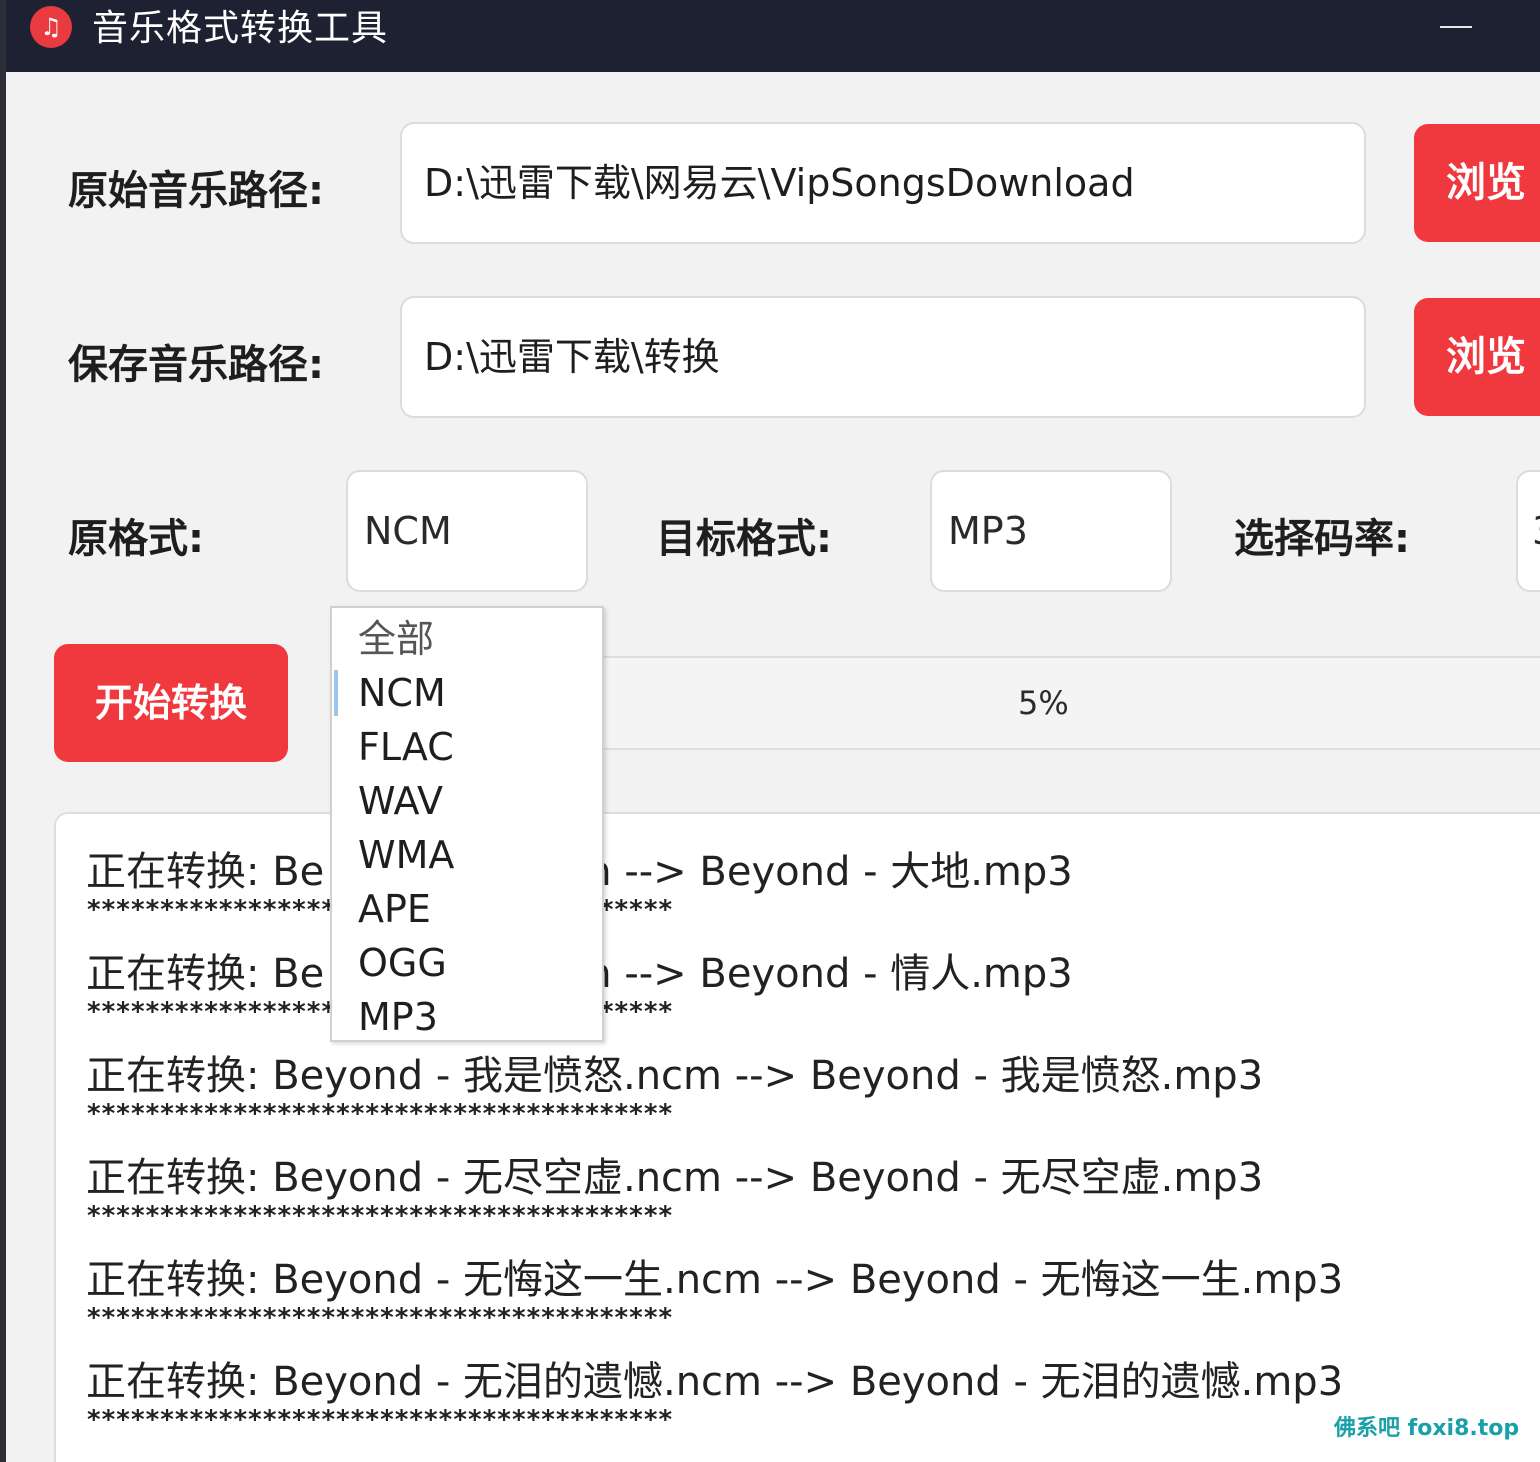 The height and width of the screenshot is (1462, 1540). I want to click on target-format-select: MP3, so click(1051, 531).